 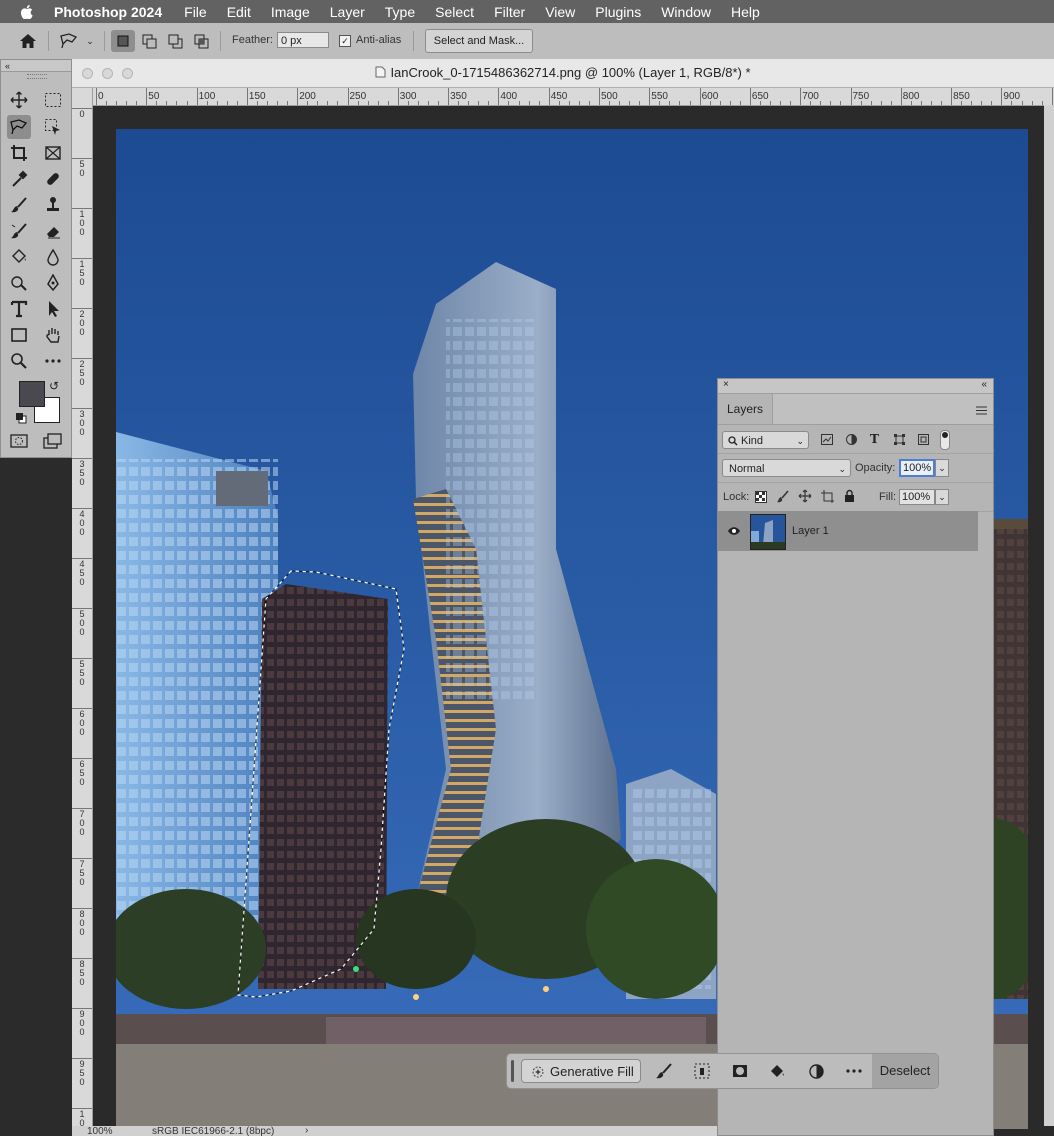 I want to click on generative-fill-button: Generative Fill, so click(x=581, y=1071).